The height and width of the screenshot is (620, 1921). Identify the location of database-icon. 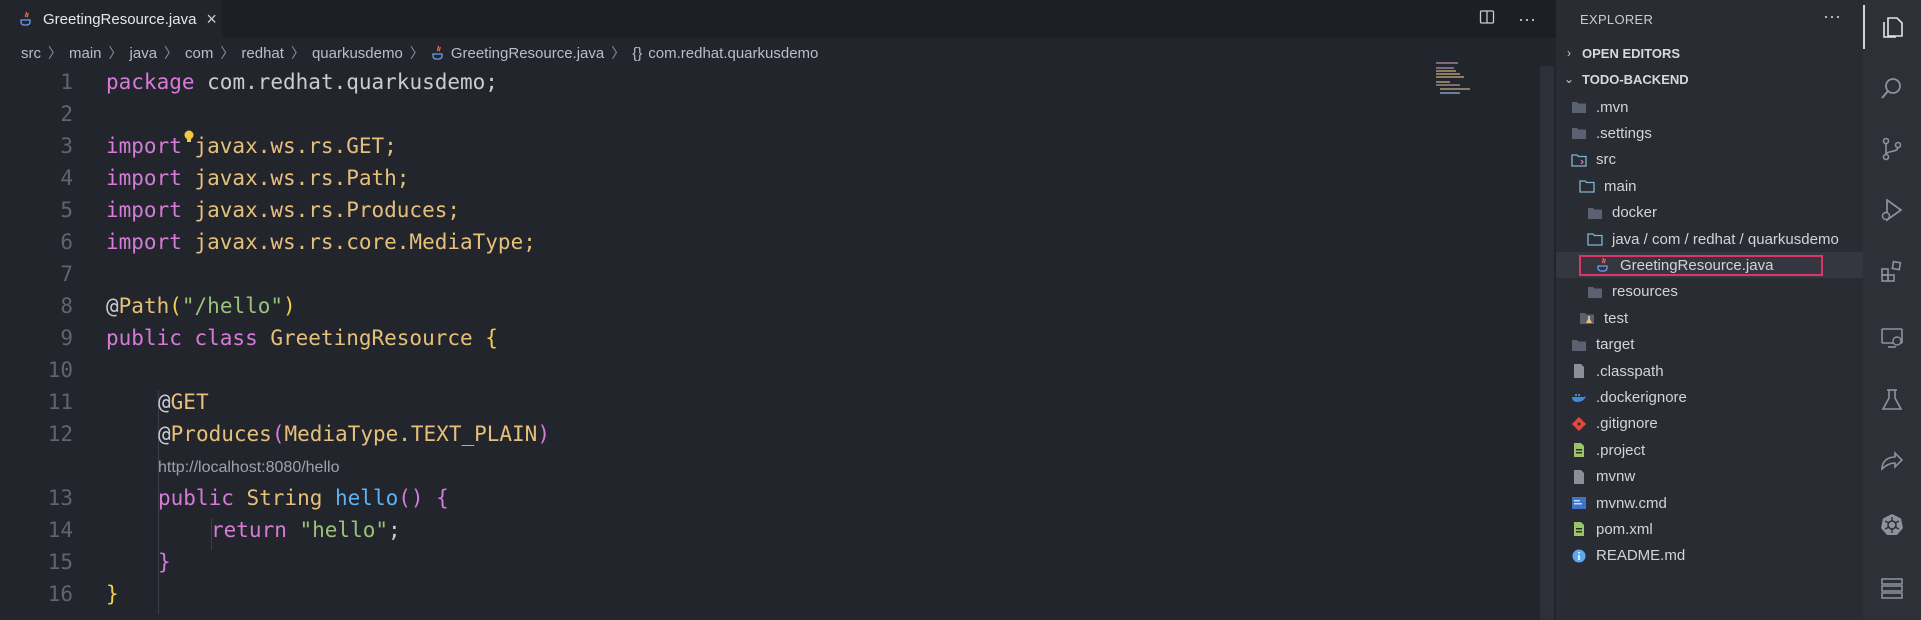
(1892, 588).